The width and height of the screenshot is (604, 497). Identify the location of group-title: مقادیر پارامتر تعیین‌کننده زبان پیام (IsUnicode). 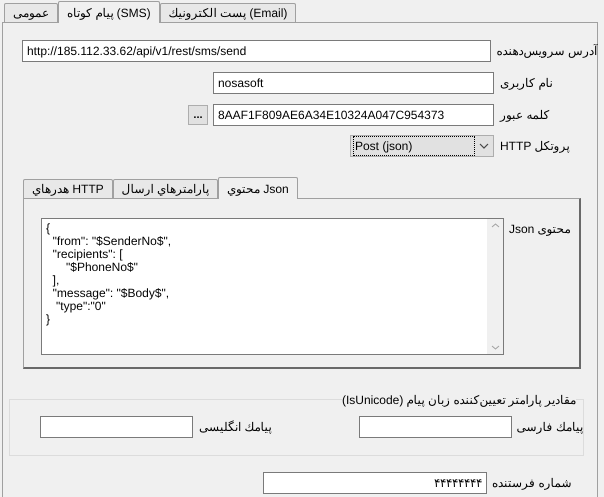
(459, 400).